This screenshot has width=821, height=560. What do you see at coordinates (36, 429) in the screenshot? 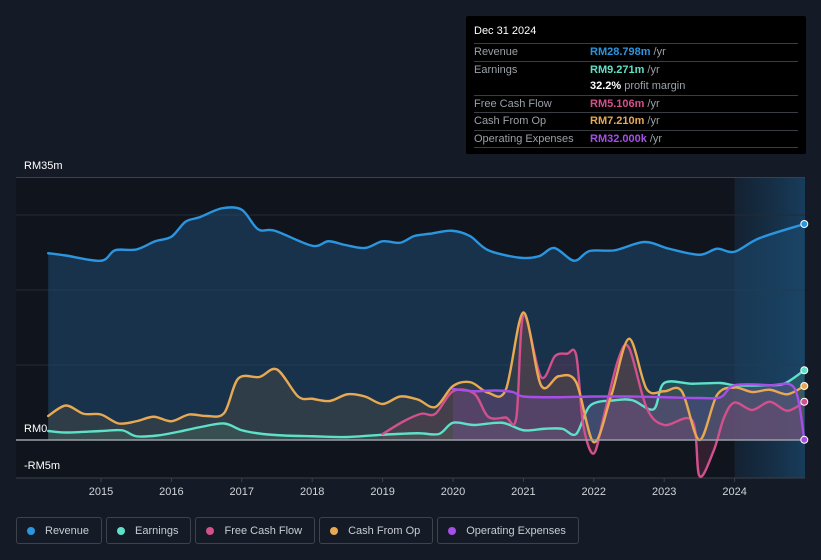
I see `y-tick-label-zero: RM0` at bounding box center [36, 429].